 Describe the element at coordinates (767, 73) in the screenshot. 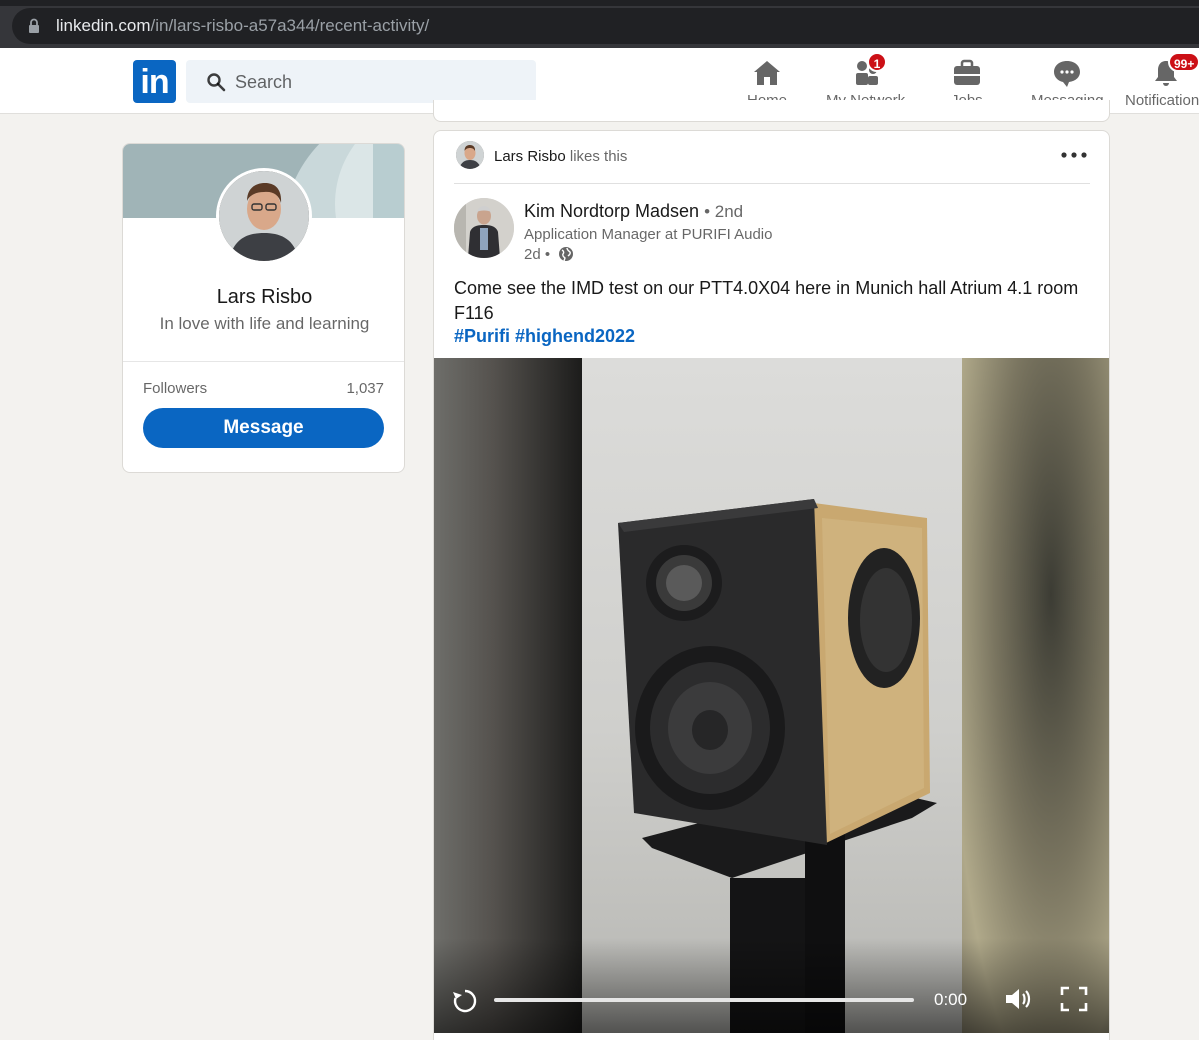

I see `home-icon` at that location.